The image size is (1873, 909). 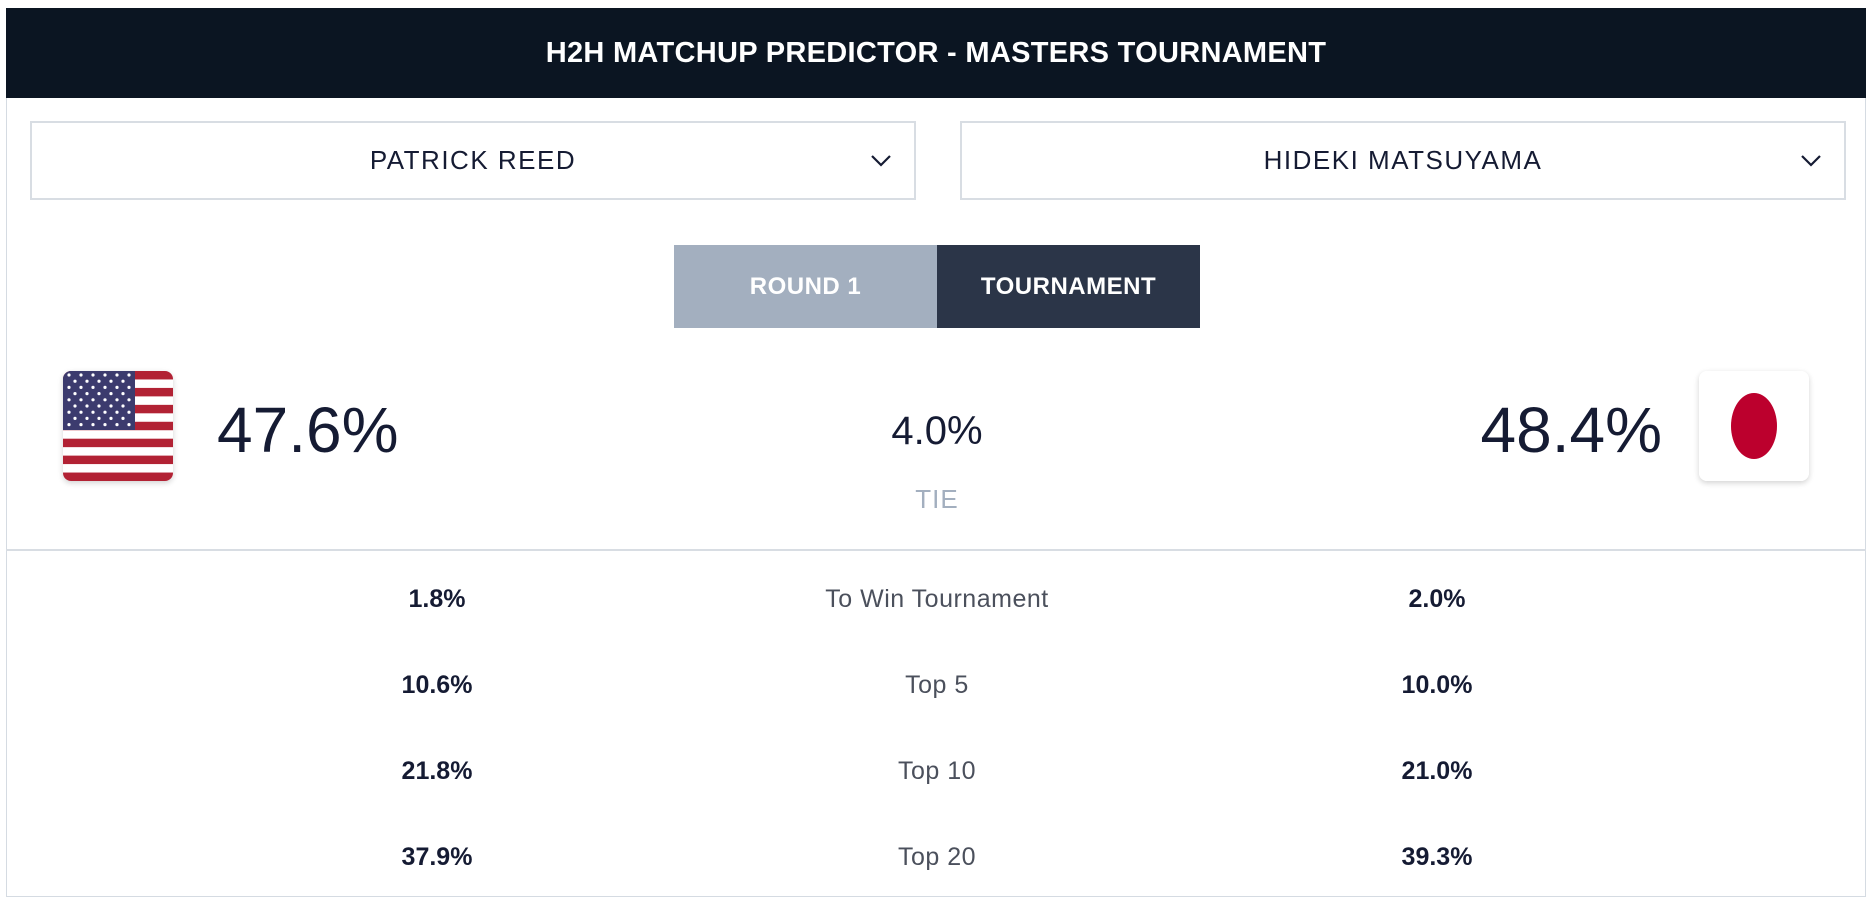 I want to click on tab-tournament: TOURNAMENT, so click(x=1068, y=286).